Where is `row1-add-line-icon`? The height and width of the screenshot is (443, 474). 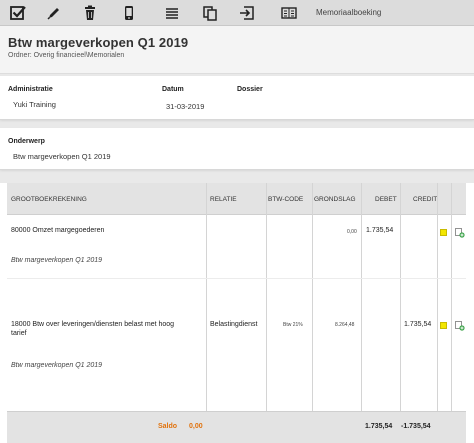 row1-add-line-icon is located at coordinates (460, 233).